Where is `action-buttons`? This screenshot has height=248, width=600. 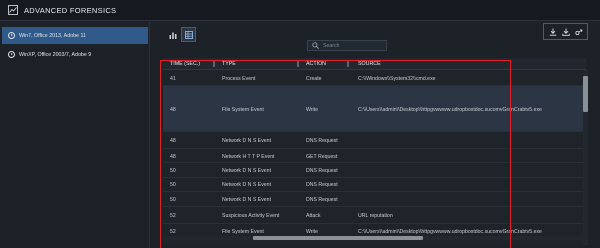 action-buttons is located at coordinates (565, 31).